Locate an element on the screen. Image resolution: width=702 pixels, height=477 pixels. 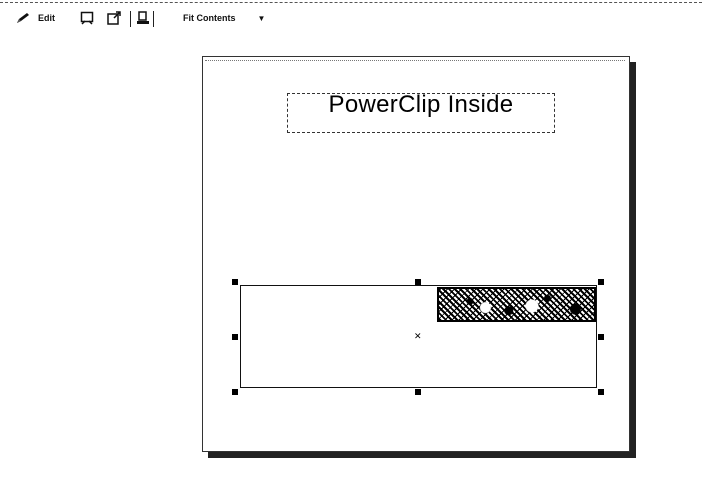
page-title-text: PowerClip Inside is located at coordinates (421, 105).